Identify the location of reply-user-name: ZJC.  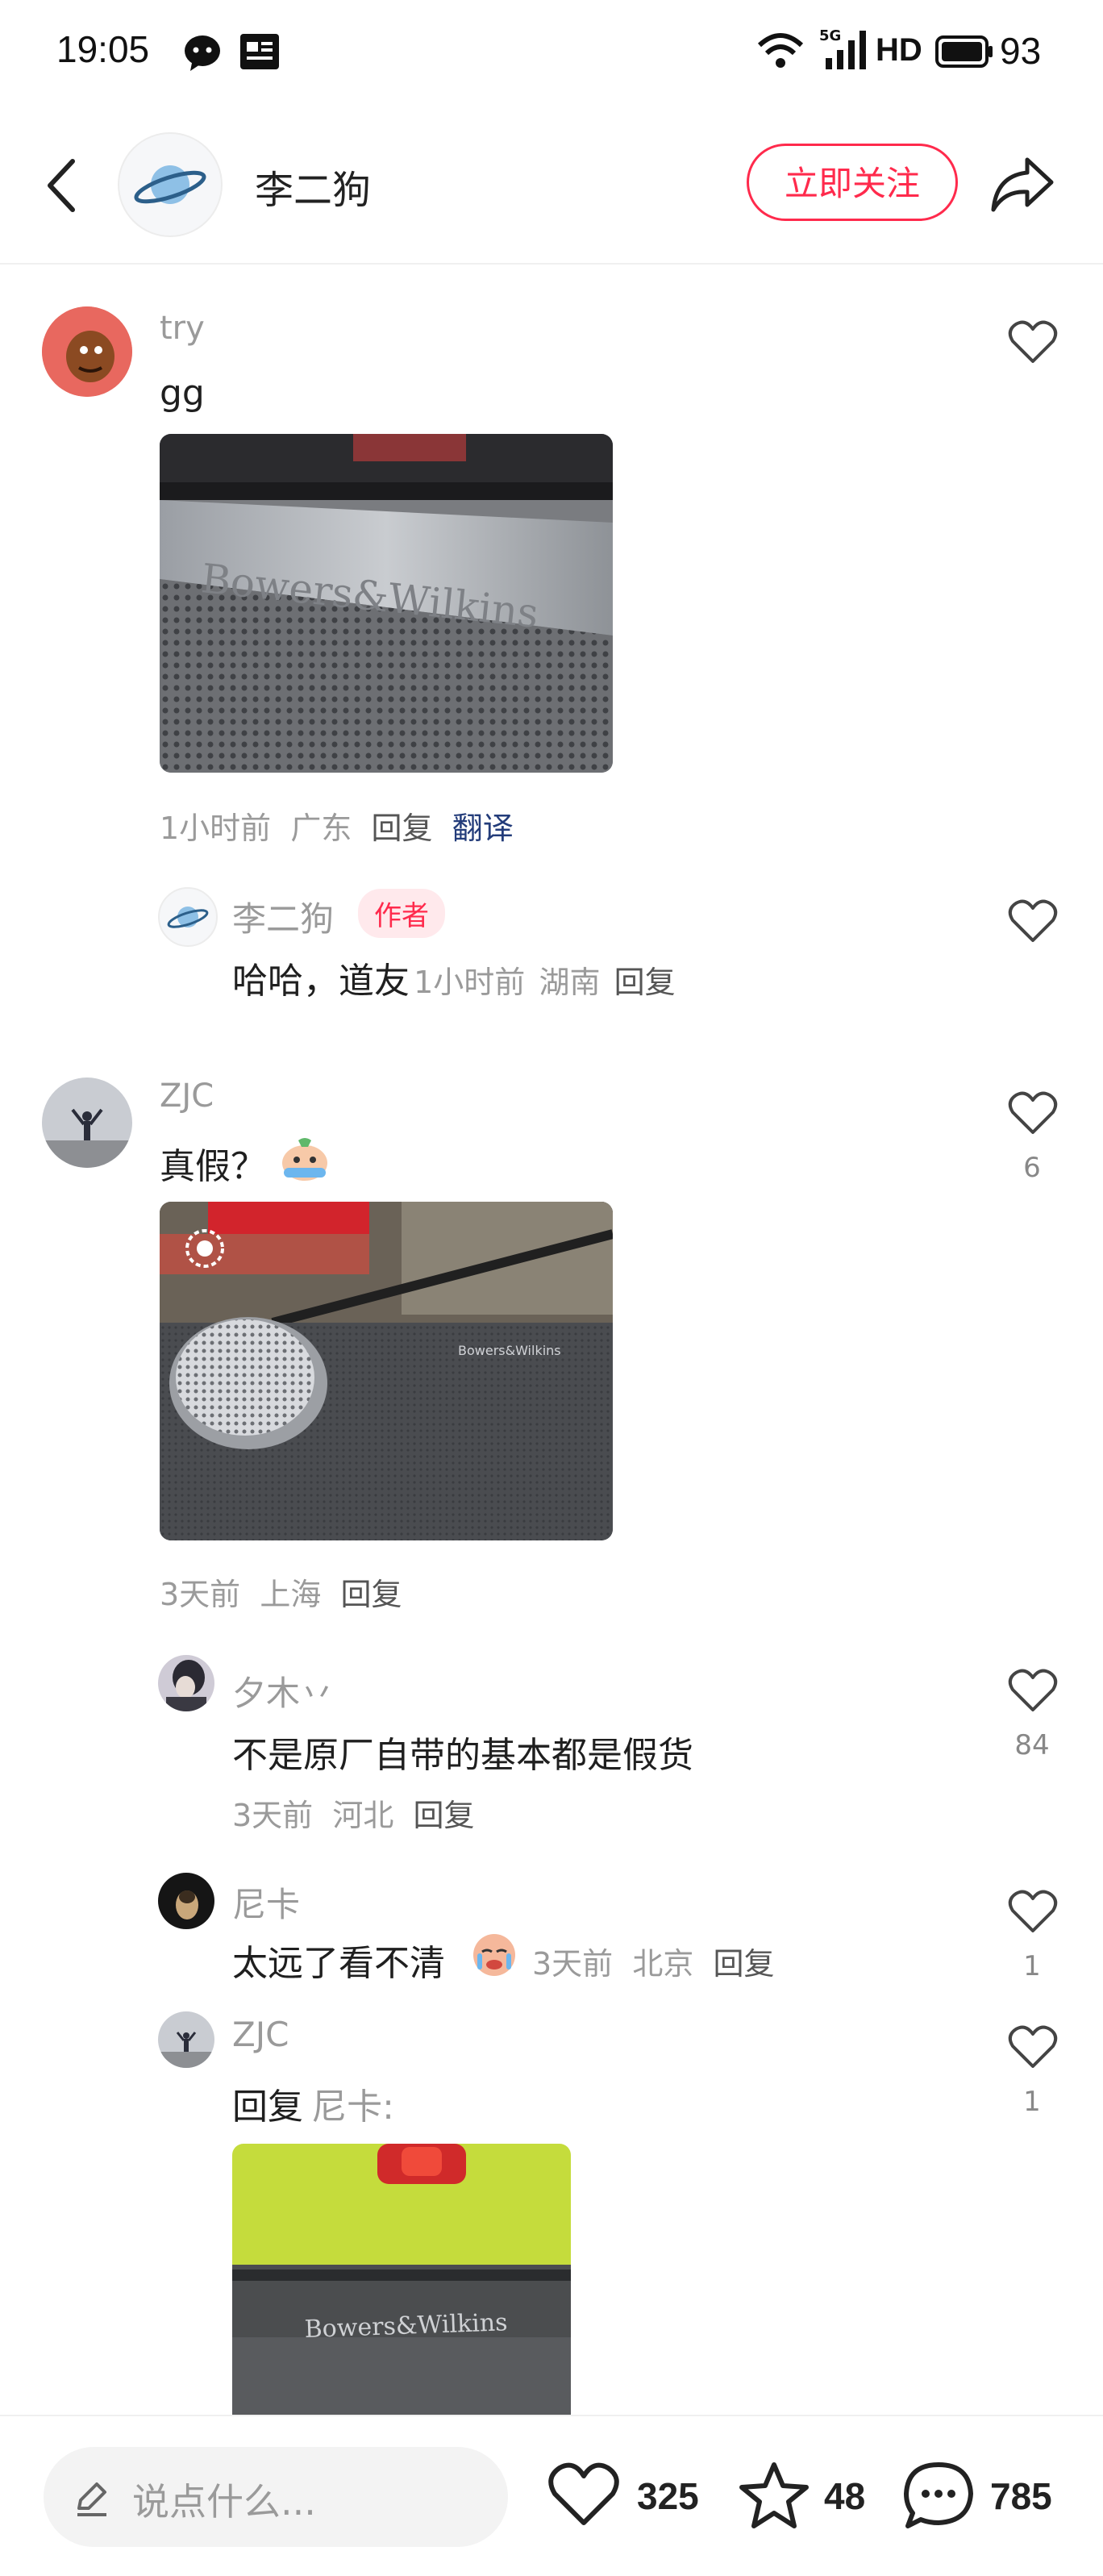
(260, 2034).